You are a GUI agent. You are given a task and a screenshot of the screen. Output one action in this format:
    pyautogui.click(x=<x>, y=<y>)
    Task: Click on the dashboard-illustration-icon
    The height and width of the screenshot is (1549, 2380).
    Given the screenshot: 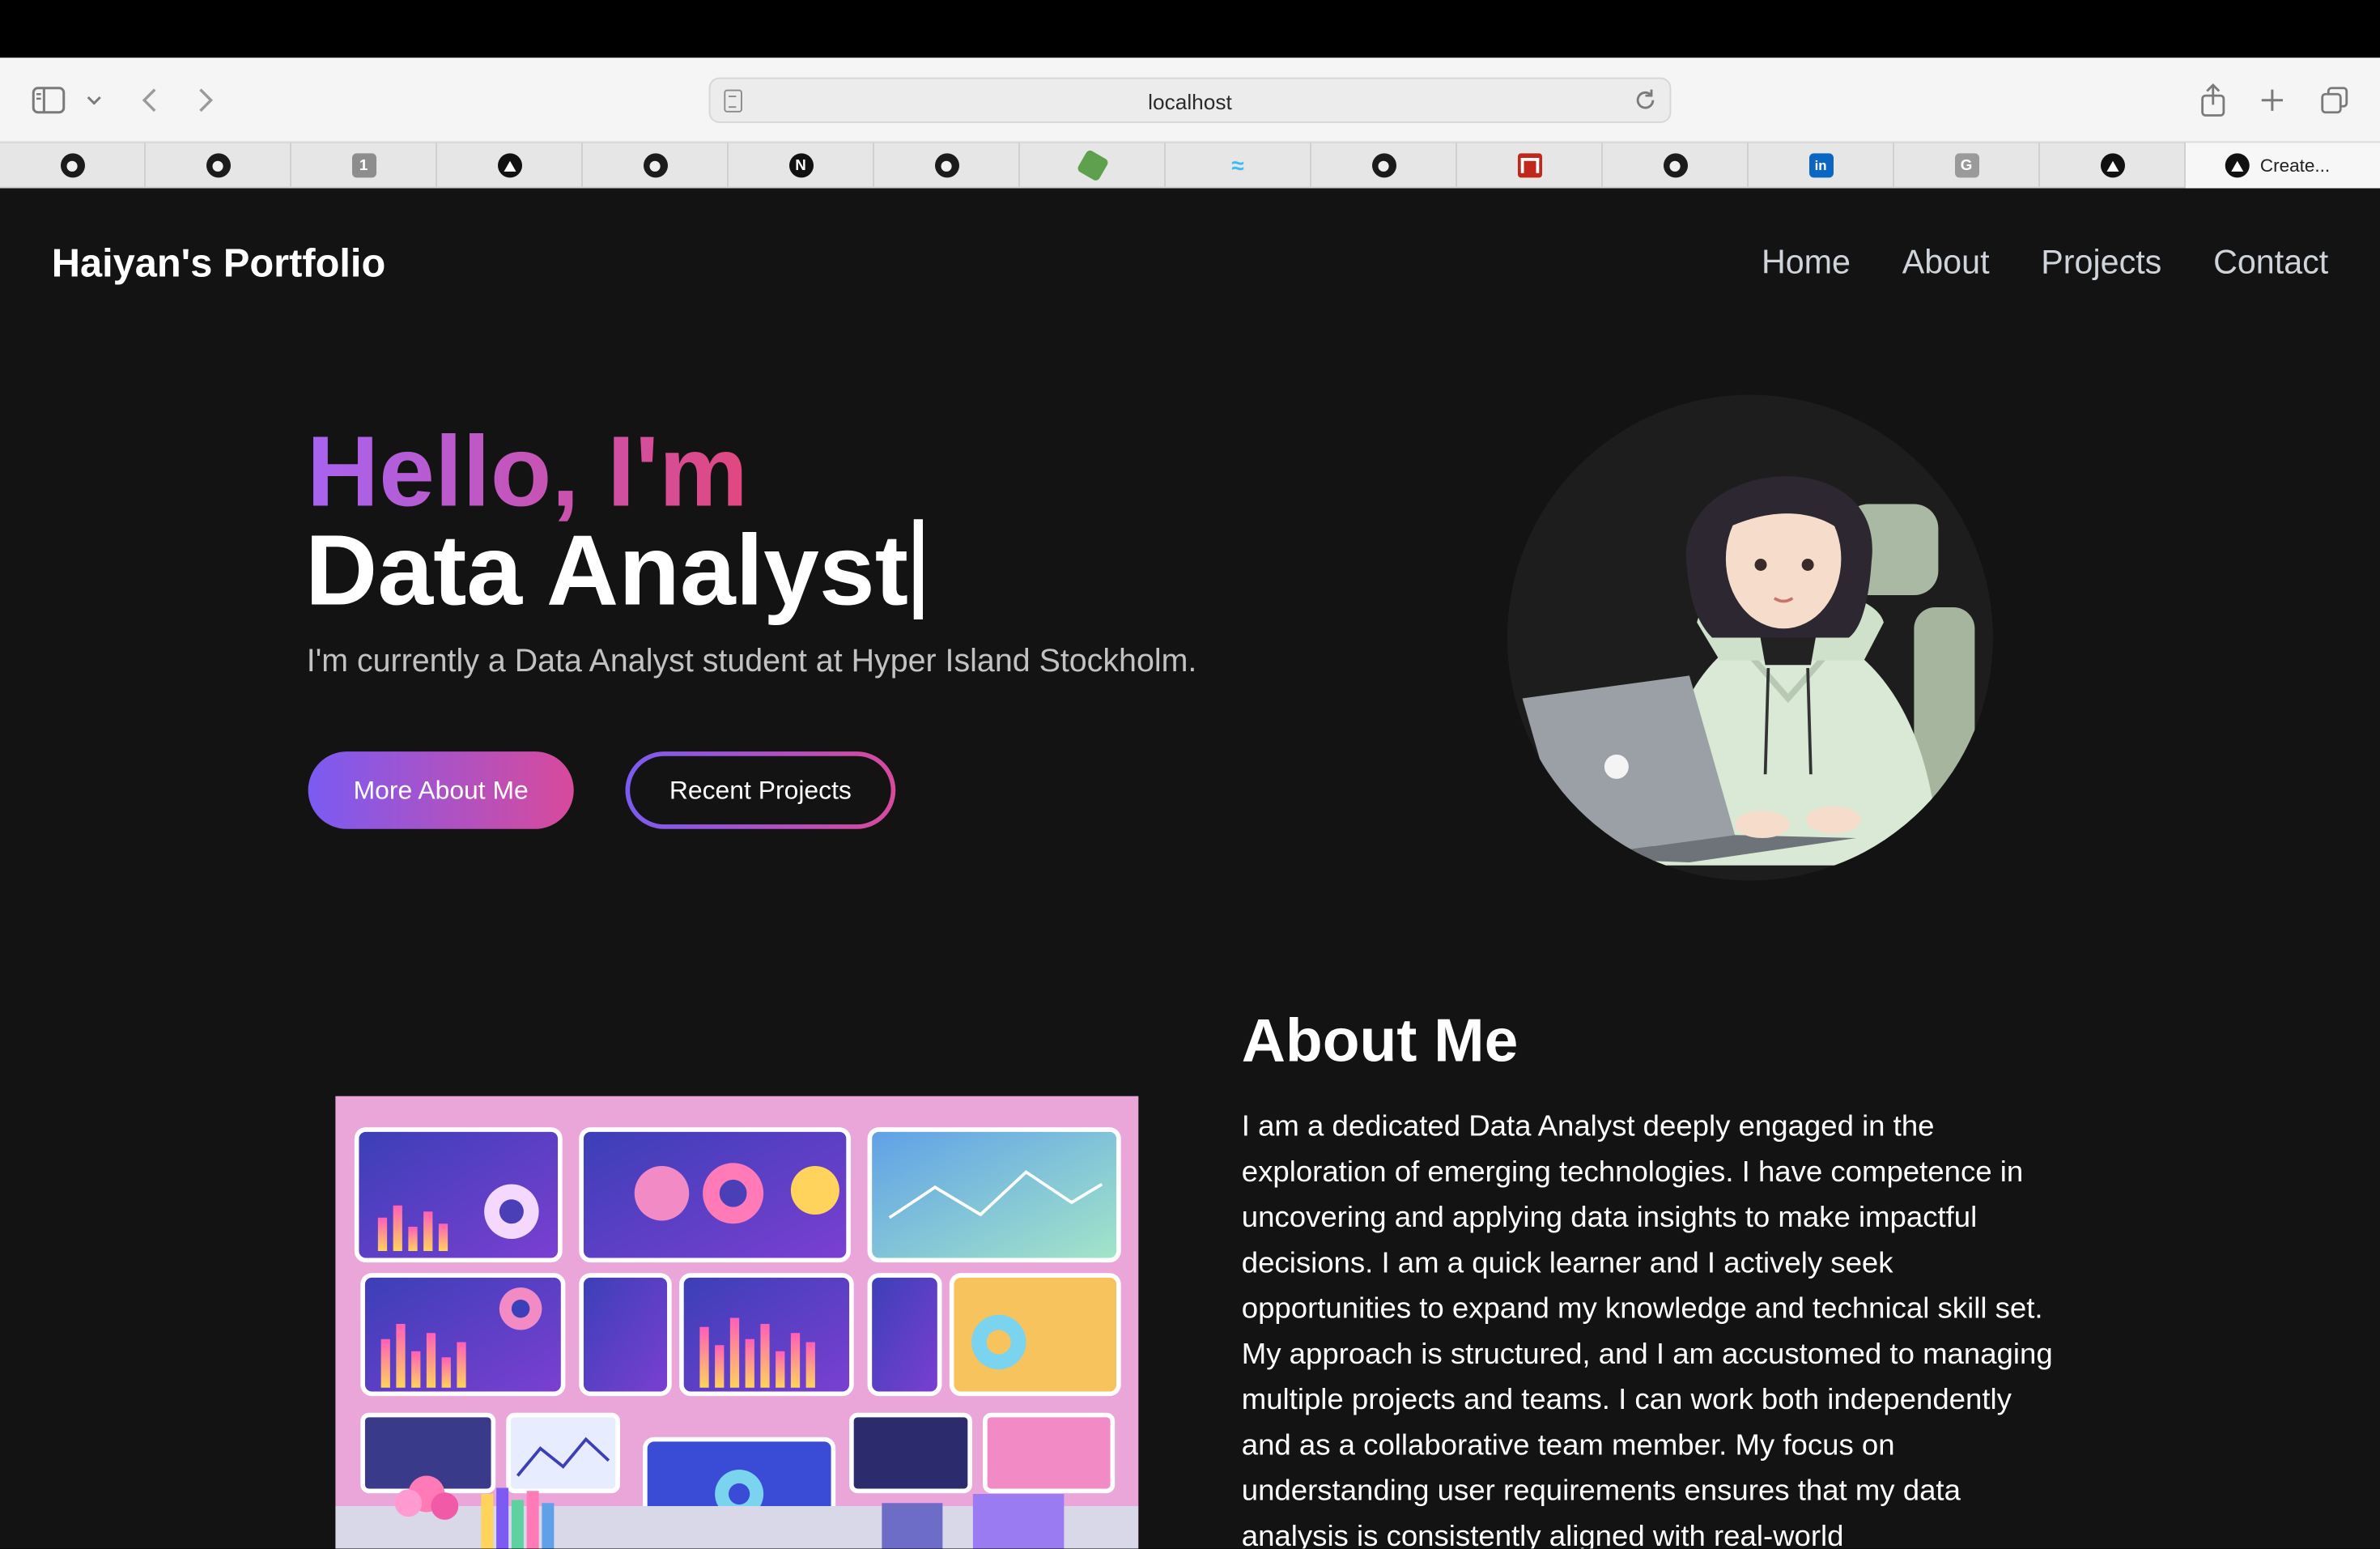 What is the action you would take?
    pyautogui.click(x=737, y=1323)
    